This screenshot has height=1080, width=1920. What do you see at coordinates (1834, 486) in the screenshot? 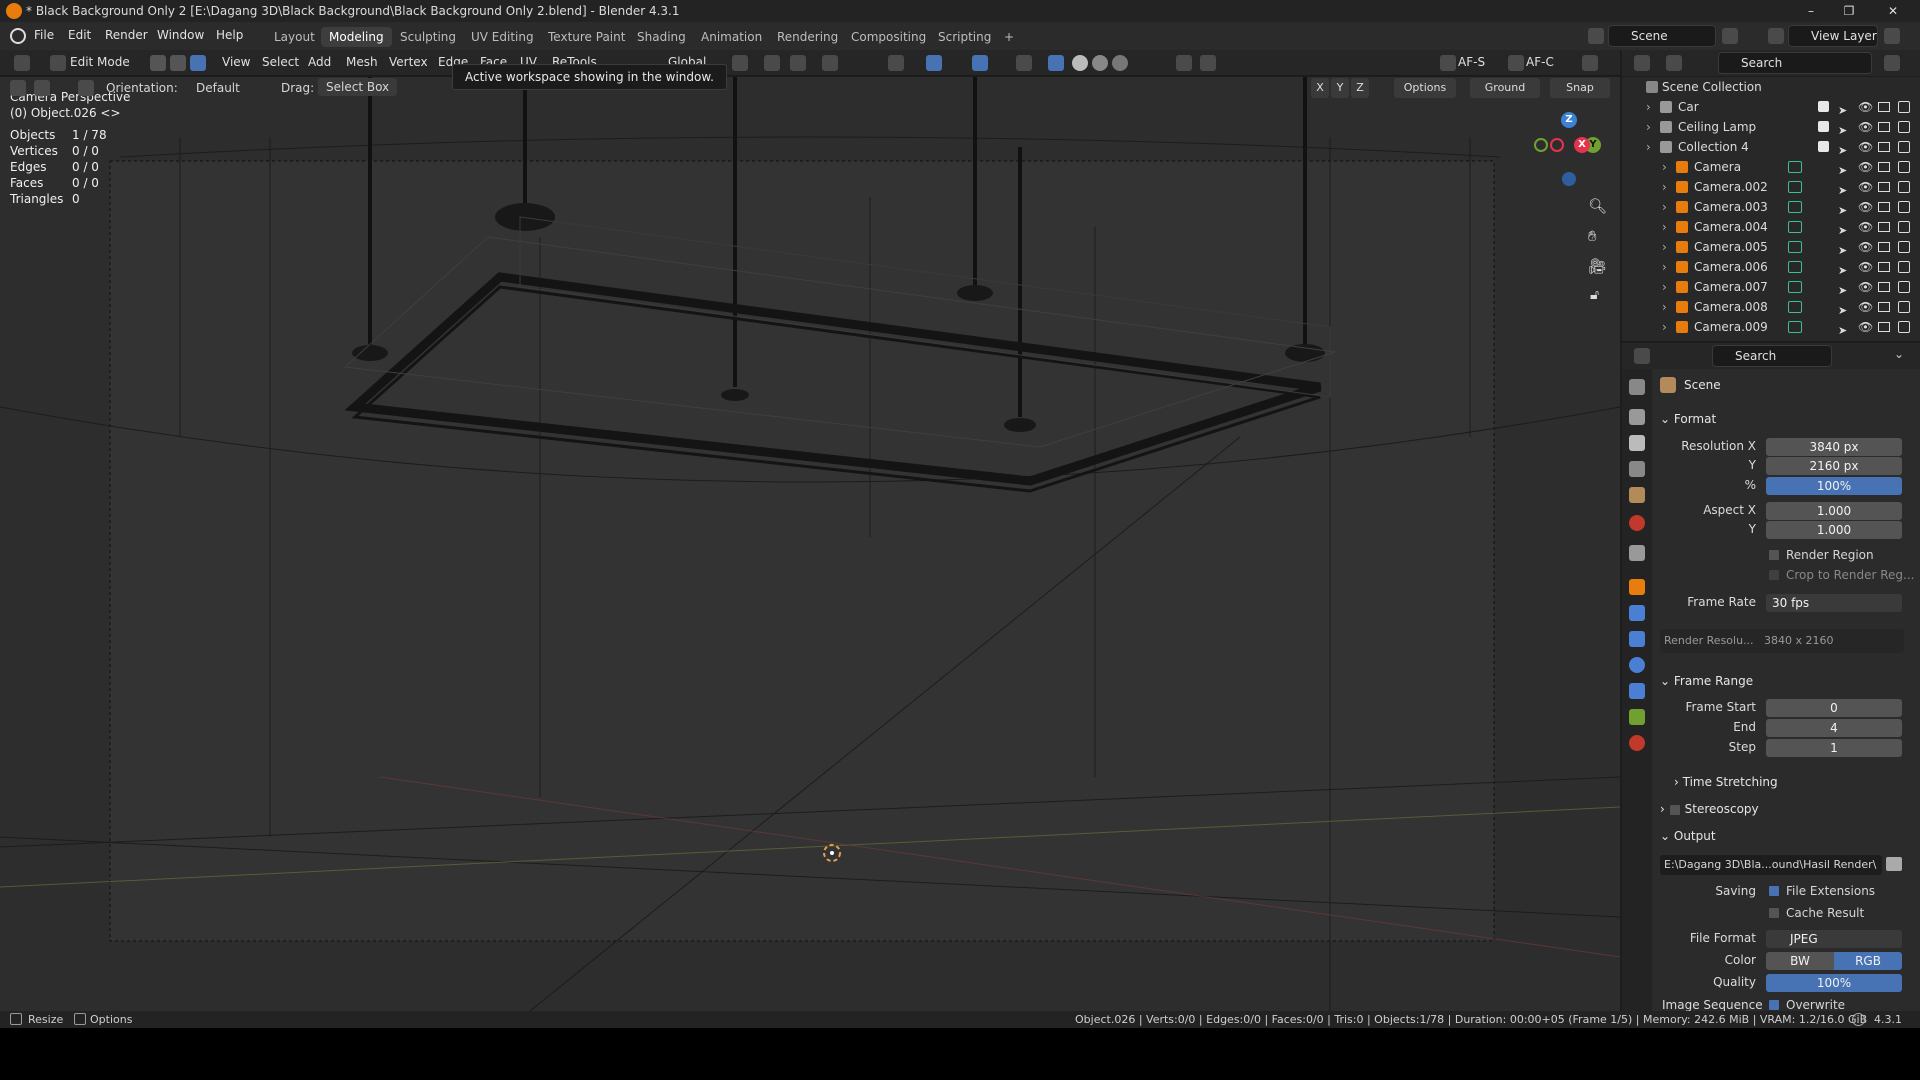
I see `resolution-percent-slider: 100%` at bounding box center [1834, 486].